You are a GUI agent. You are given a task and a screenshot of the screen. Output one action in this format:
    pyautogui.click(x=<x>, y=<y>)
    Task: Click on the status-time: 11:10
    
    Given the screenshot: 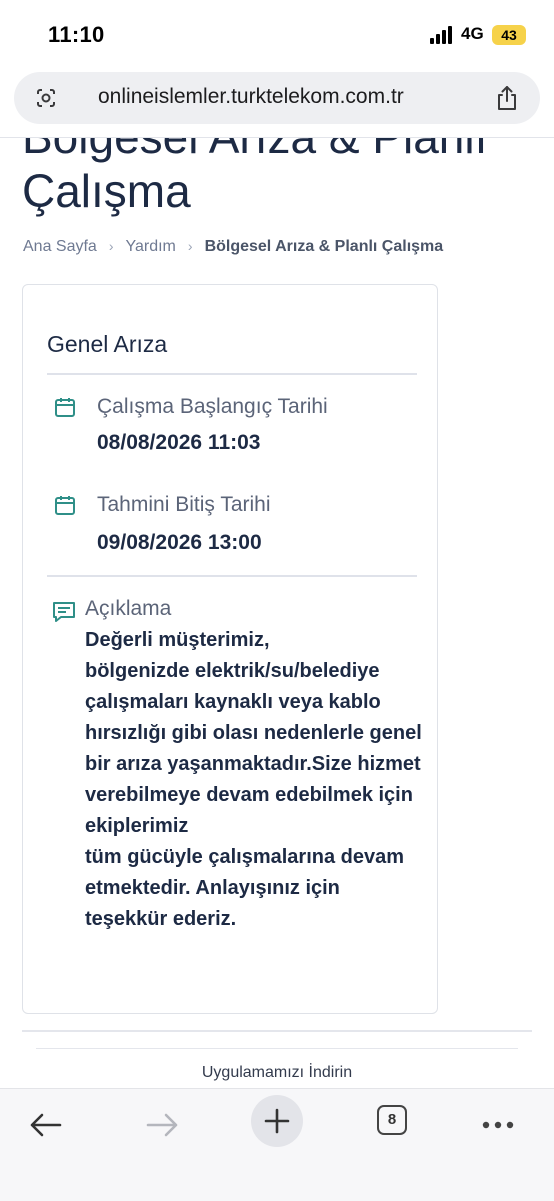 What is the action you would take?
    pyautogui.click(x=76, y=34)
    